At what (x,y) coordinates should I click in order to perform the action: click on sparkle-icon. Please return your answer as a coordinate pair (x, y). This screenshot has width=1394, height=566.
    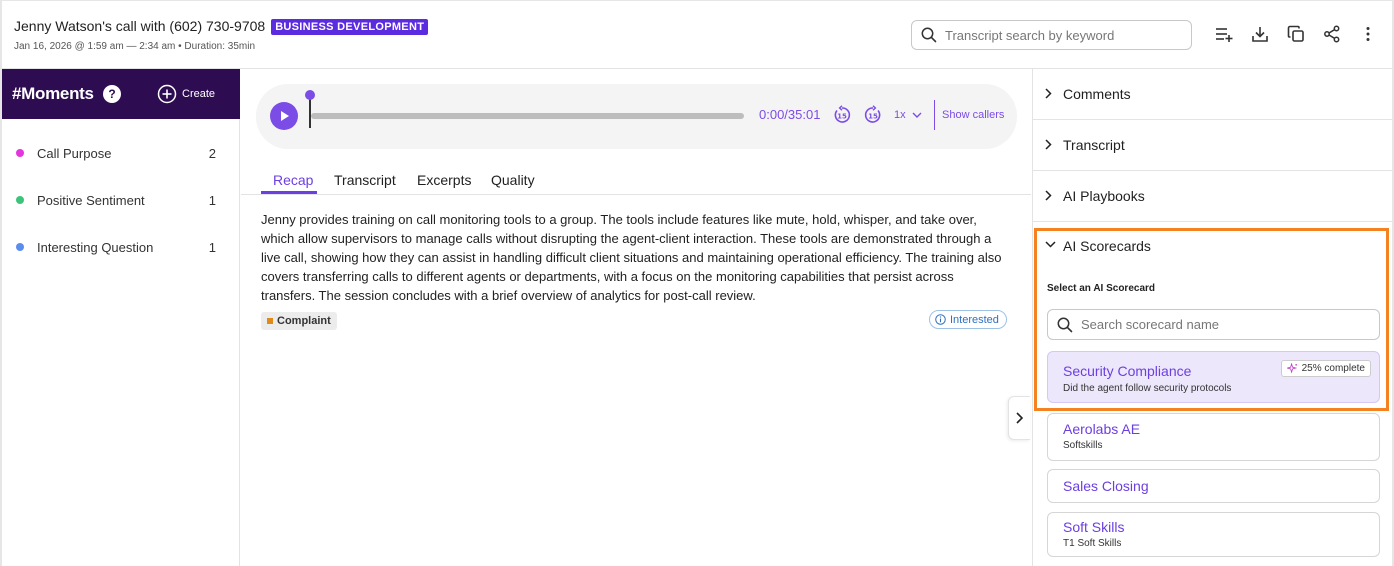
    Looking at the image, I should click on (1291, 368).